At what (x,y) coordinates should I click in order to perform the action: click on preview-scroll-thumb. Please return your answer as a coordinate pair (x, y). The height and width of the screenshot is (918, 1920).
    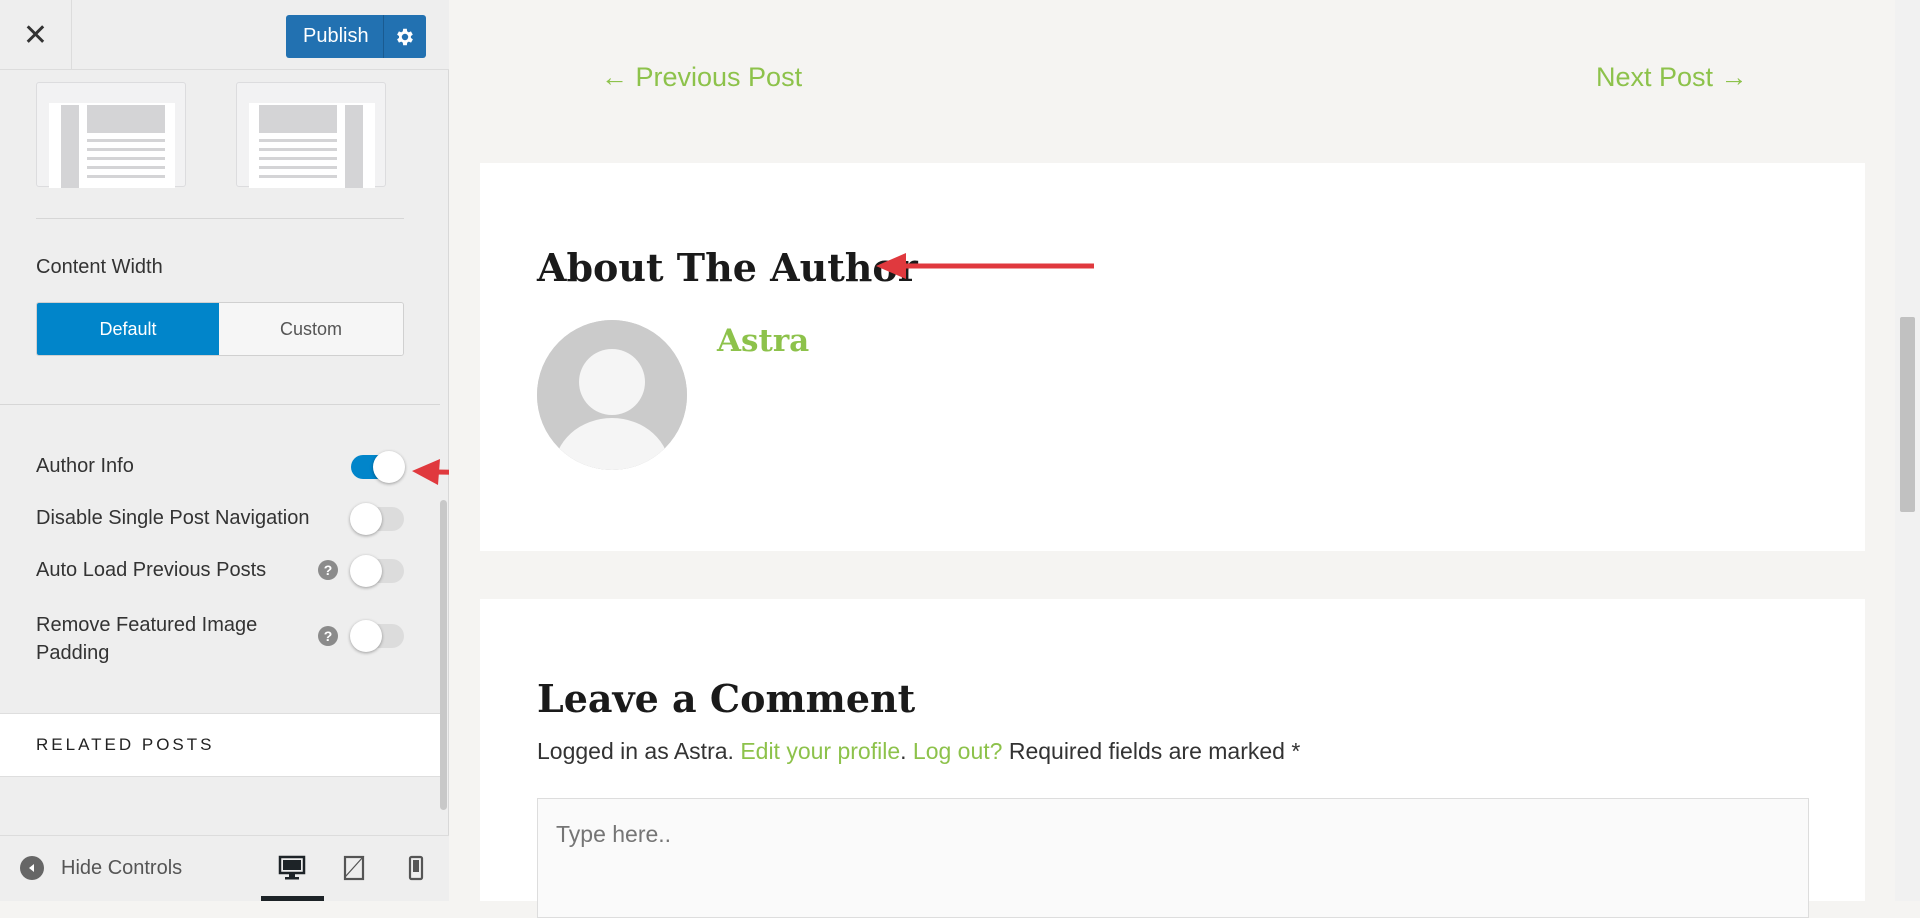
    Looking at the image, I should click on (1907, 414).